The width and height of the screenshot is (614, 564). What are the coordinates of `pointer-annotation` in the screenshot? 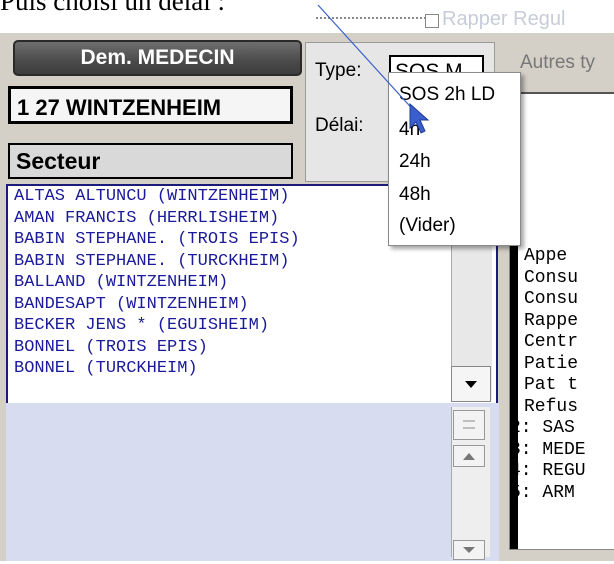 It's located at (373, 69).